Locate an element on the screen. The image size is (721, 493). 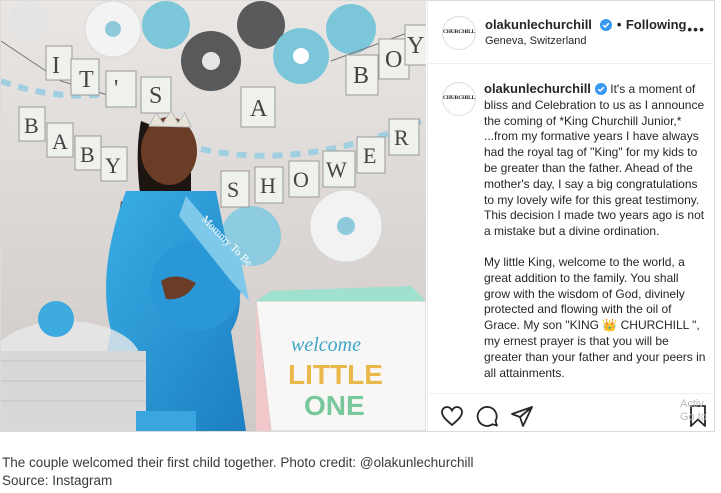
svg-text: I is located at coordinates (56, 66).